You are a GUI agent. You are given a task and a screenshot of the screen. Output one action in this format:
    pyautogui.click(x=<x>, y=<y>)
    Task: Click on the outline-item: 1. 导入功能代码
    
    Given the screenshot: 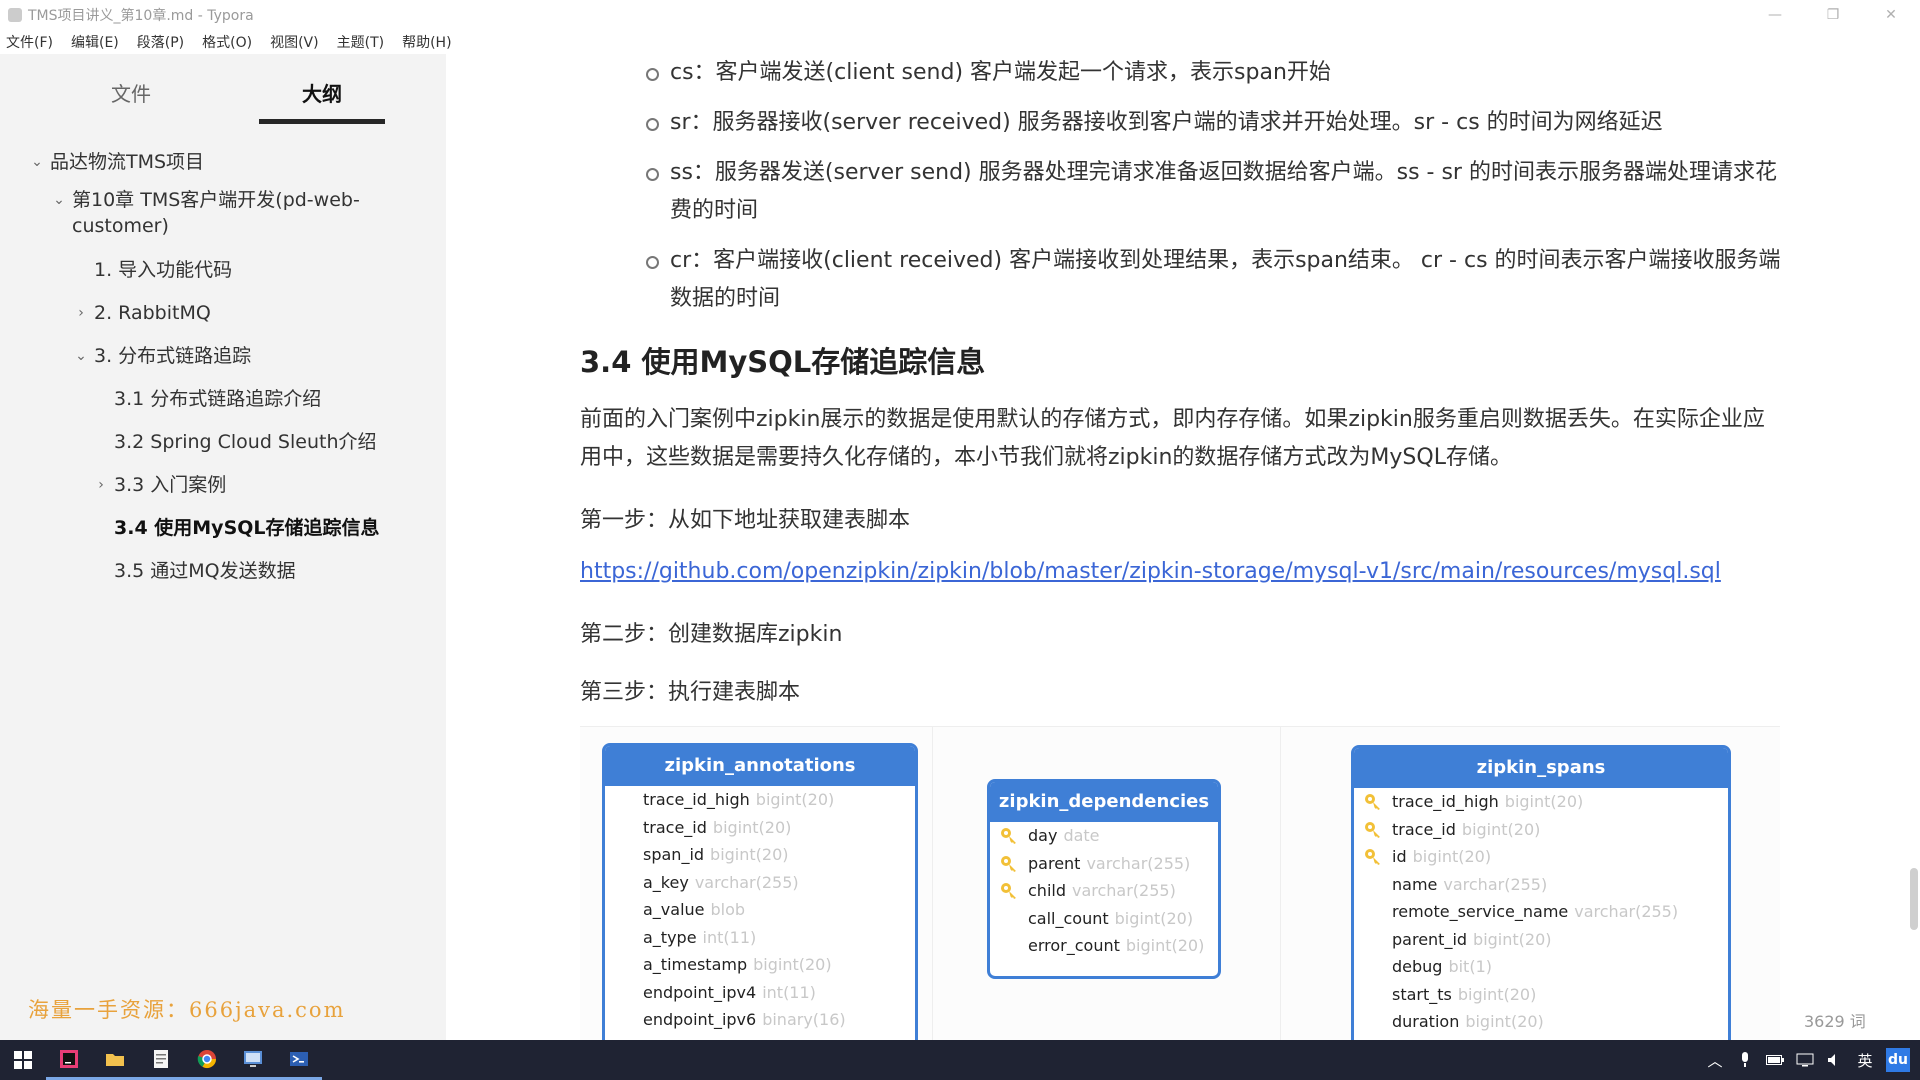 What is the action you would take?
    pyautogui.click(x=152, y=270)
    